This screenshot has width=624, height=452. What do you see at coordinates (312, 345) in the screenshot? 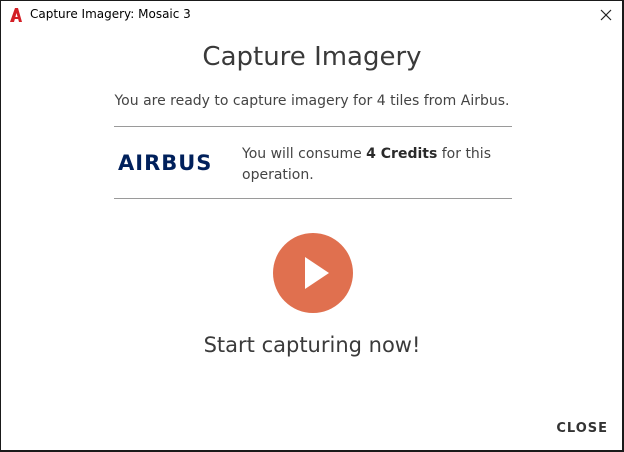
I see `start-capturing-label: Start capturing now!` at bounding box center [312, 345].